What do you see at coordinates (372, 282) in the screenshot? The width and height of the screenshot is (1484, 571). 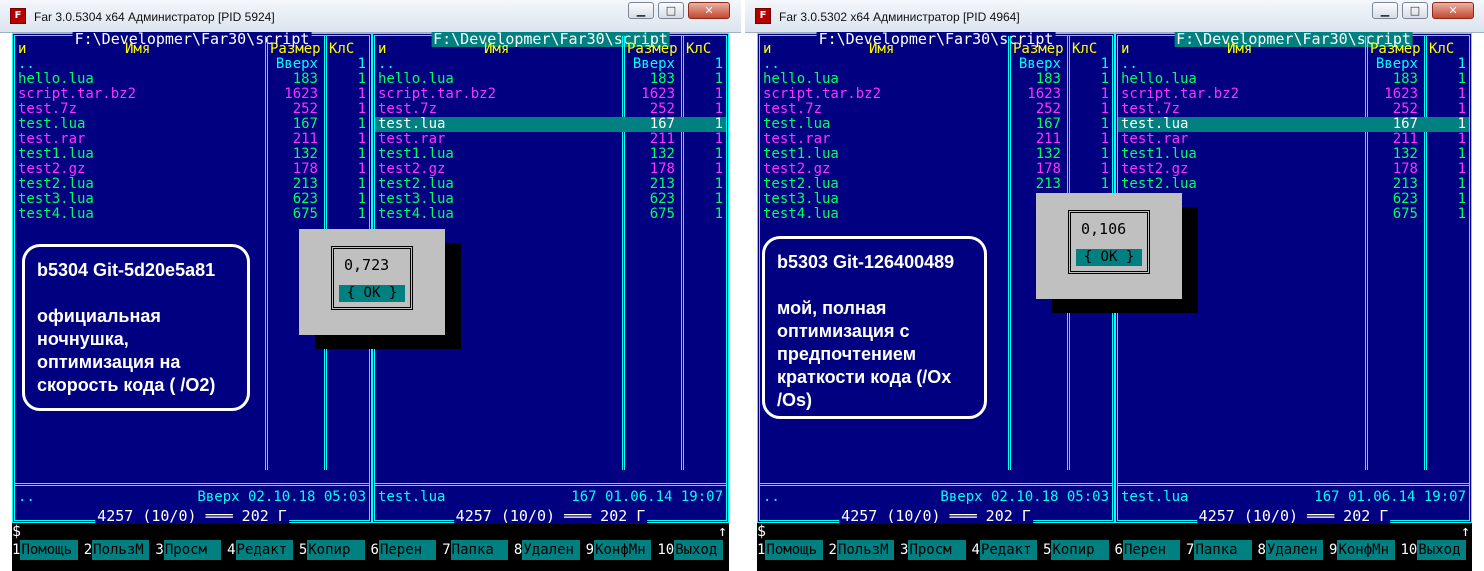 I see `result-dialog: 0,723 { OK }` at bounding box center [372, 282].